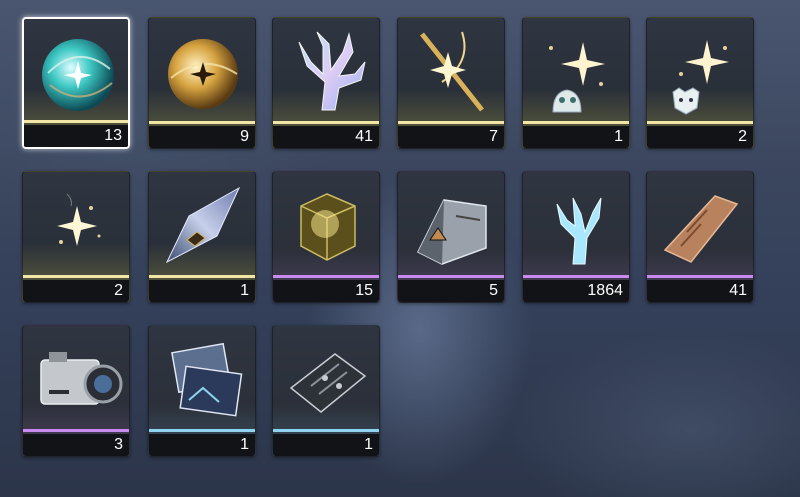 This screenshot has width=800, height=497. I want to click on inventory-slot-crystal-shard: 1, so click(202, 237).